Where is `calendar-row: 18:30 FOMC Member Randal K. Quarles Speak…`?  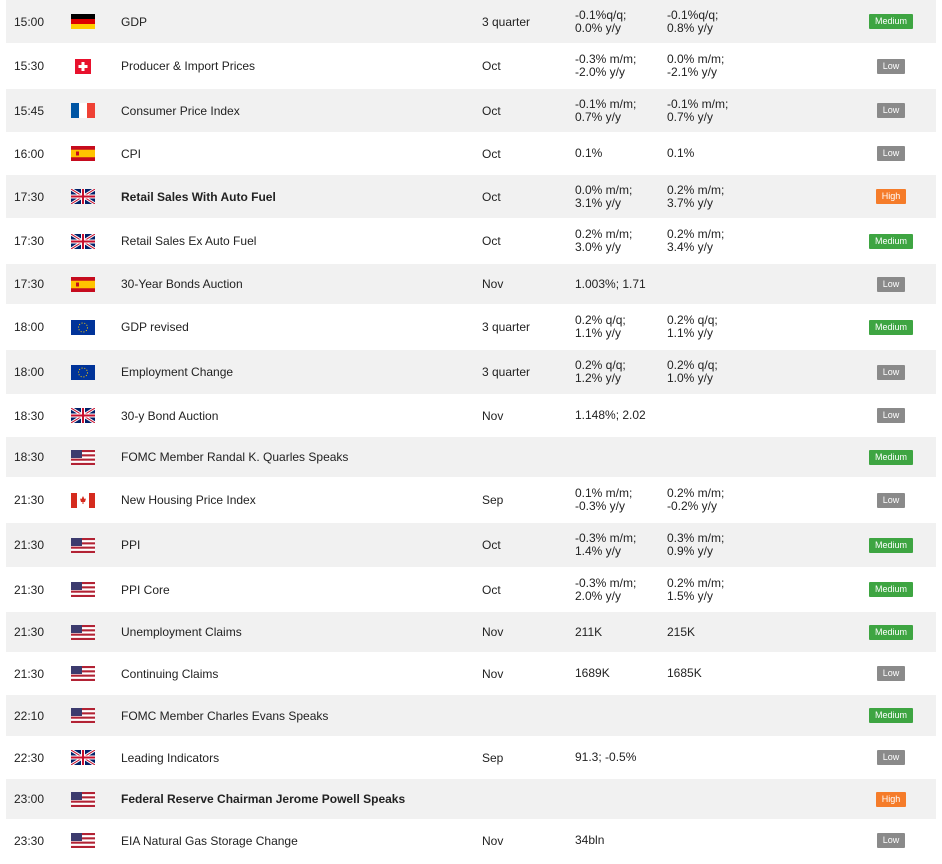
calendar-row: 18:30 FOMC Member Randal K. Quarles Speak… is located at coordinates (471, 457).